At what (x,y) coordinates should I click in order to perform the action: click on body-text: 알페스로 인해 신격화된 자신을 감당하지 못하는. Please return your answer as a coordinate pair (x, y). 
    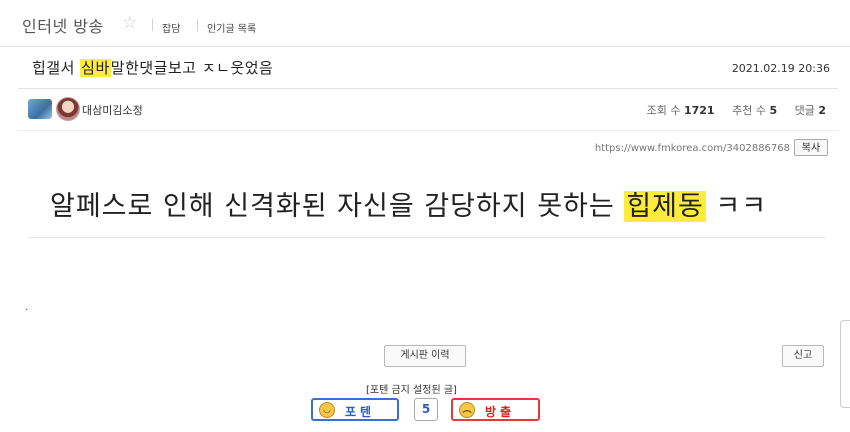
    Looking at the image, I should click on (337, 206).